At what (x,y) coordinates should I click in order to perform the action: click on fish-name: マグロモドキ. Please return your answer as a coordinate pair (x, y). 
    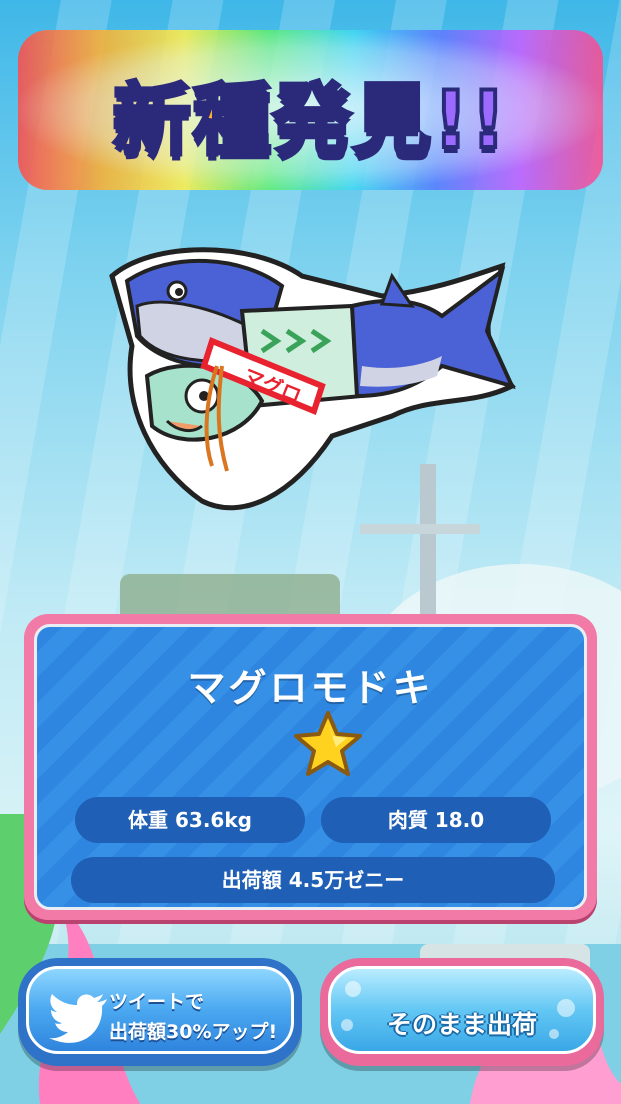
    Looking at the image, I should click on (310, 688).